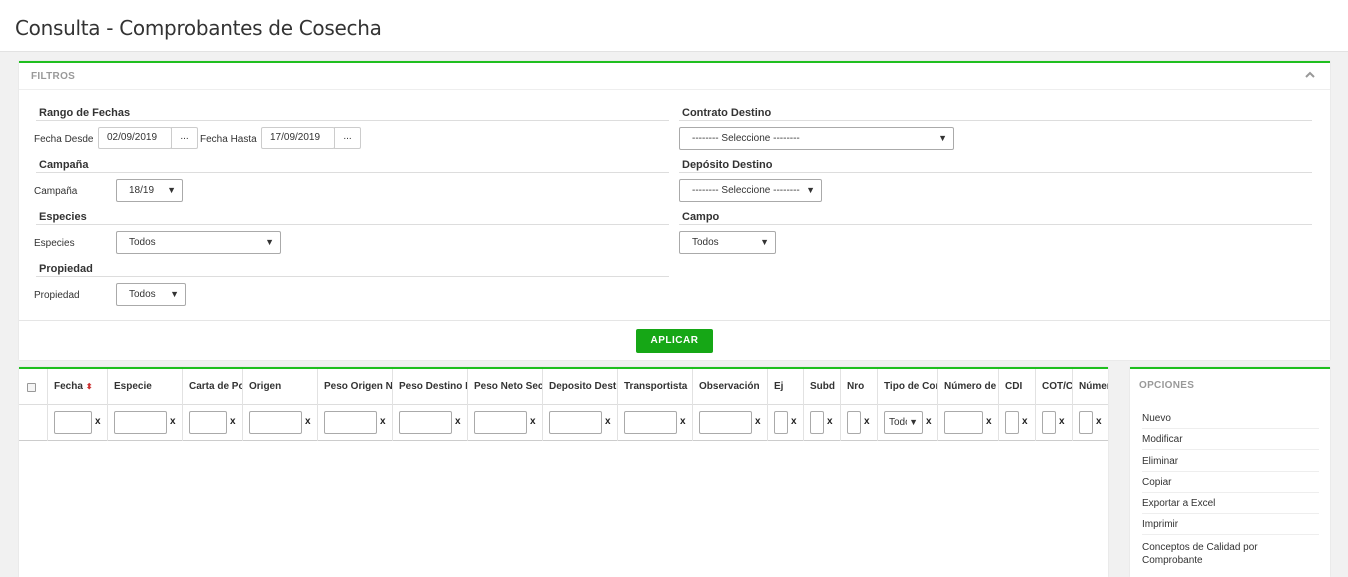 The height and width of the screenshot is (577, 1348). I want to click on filter-select-tipo-comprobante: Todos ▼, so click(903, 422).